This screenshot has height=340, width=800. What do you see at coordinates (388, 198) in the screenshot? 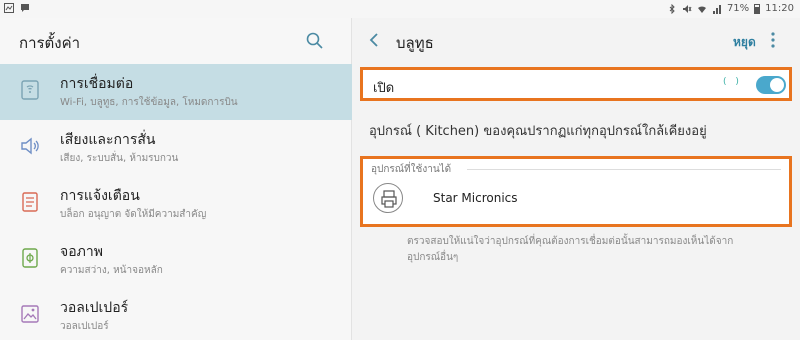
I see `printer-icon` at bounding box center [388, 198].